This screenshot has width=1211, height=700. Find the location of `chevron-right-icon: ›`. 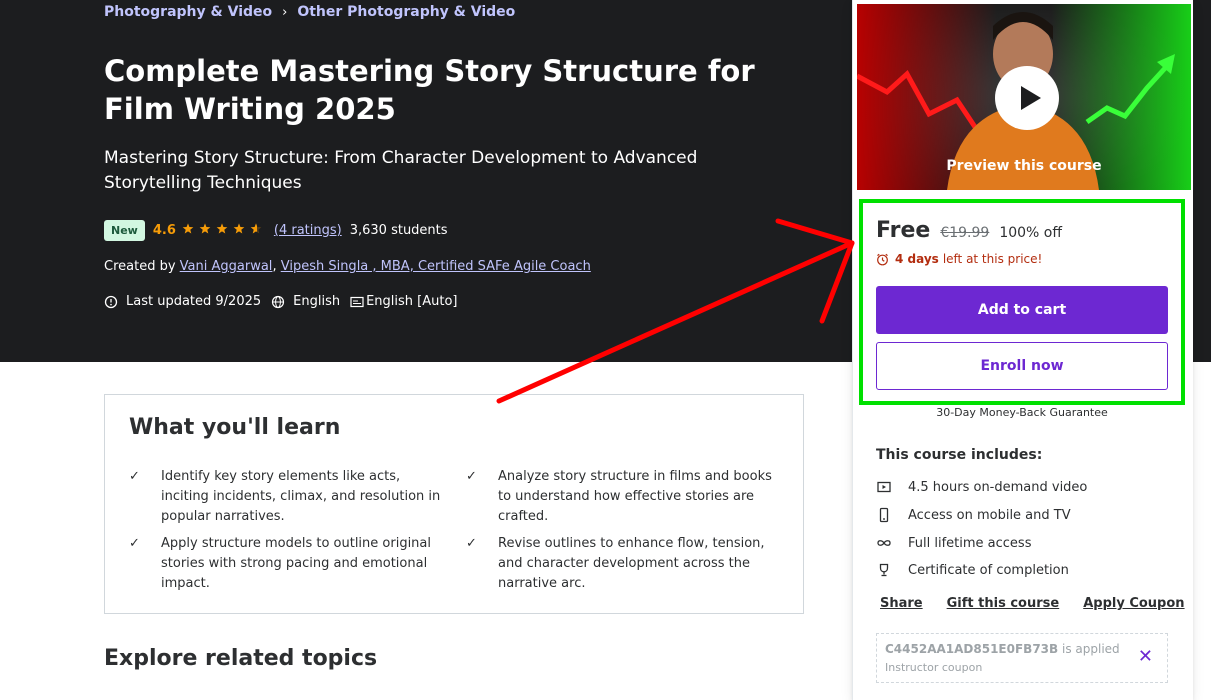

chevron-right-icon: › is located at coordinates (285, 12).